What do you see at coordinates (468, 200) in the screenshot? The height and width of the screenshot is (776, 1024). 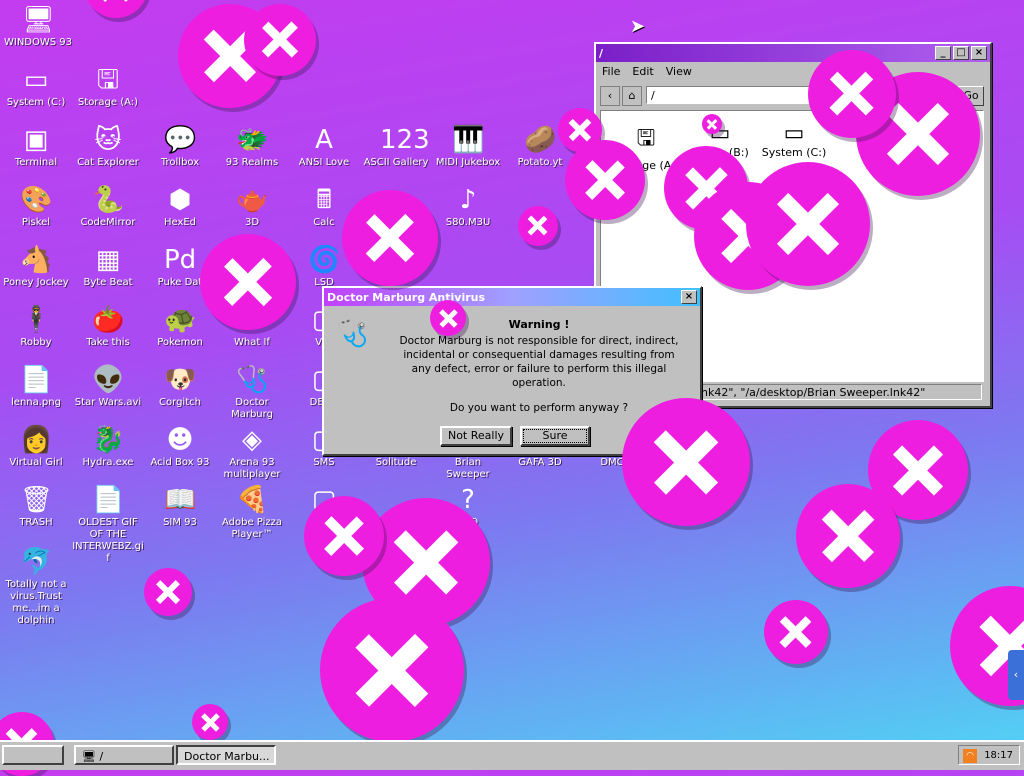 I see `app-icon: ♪` at bounding box center [468, 200].